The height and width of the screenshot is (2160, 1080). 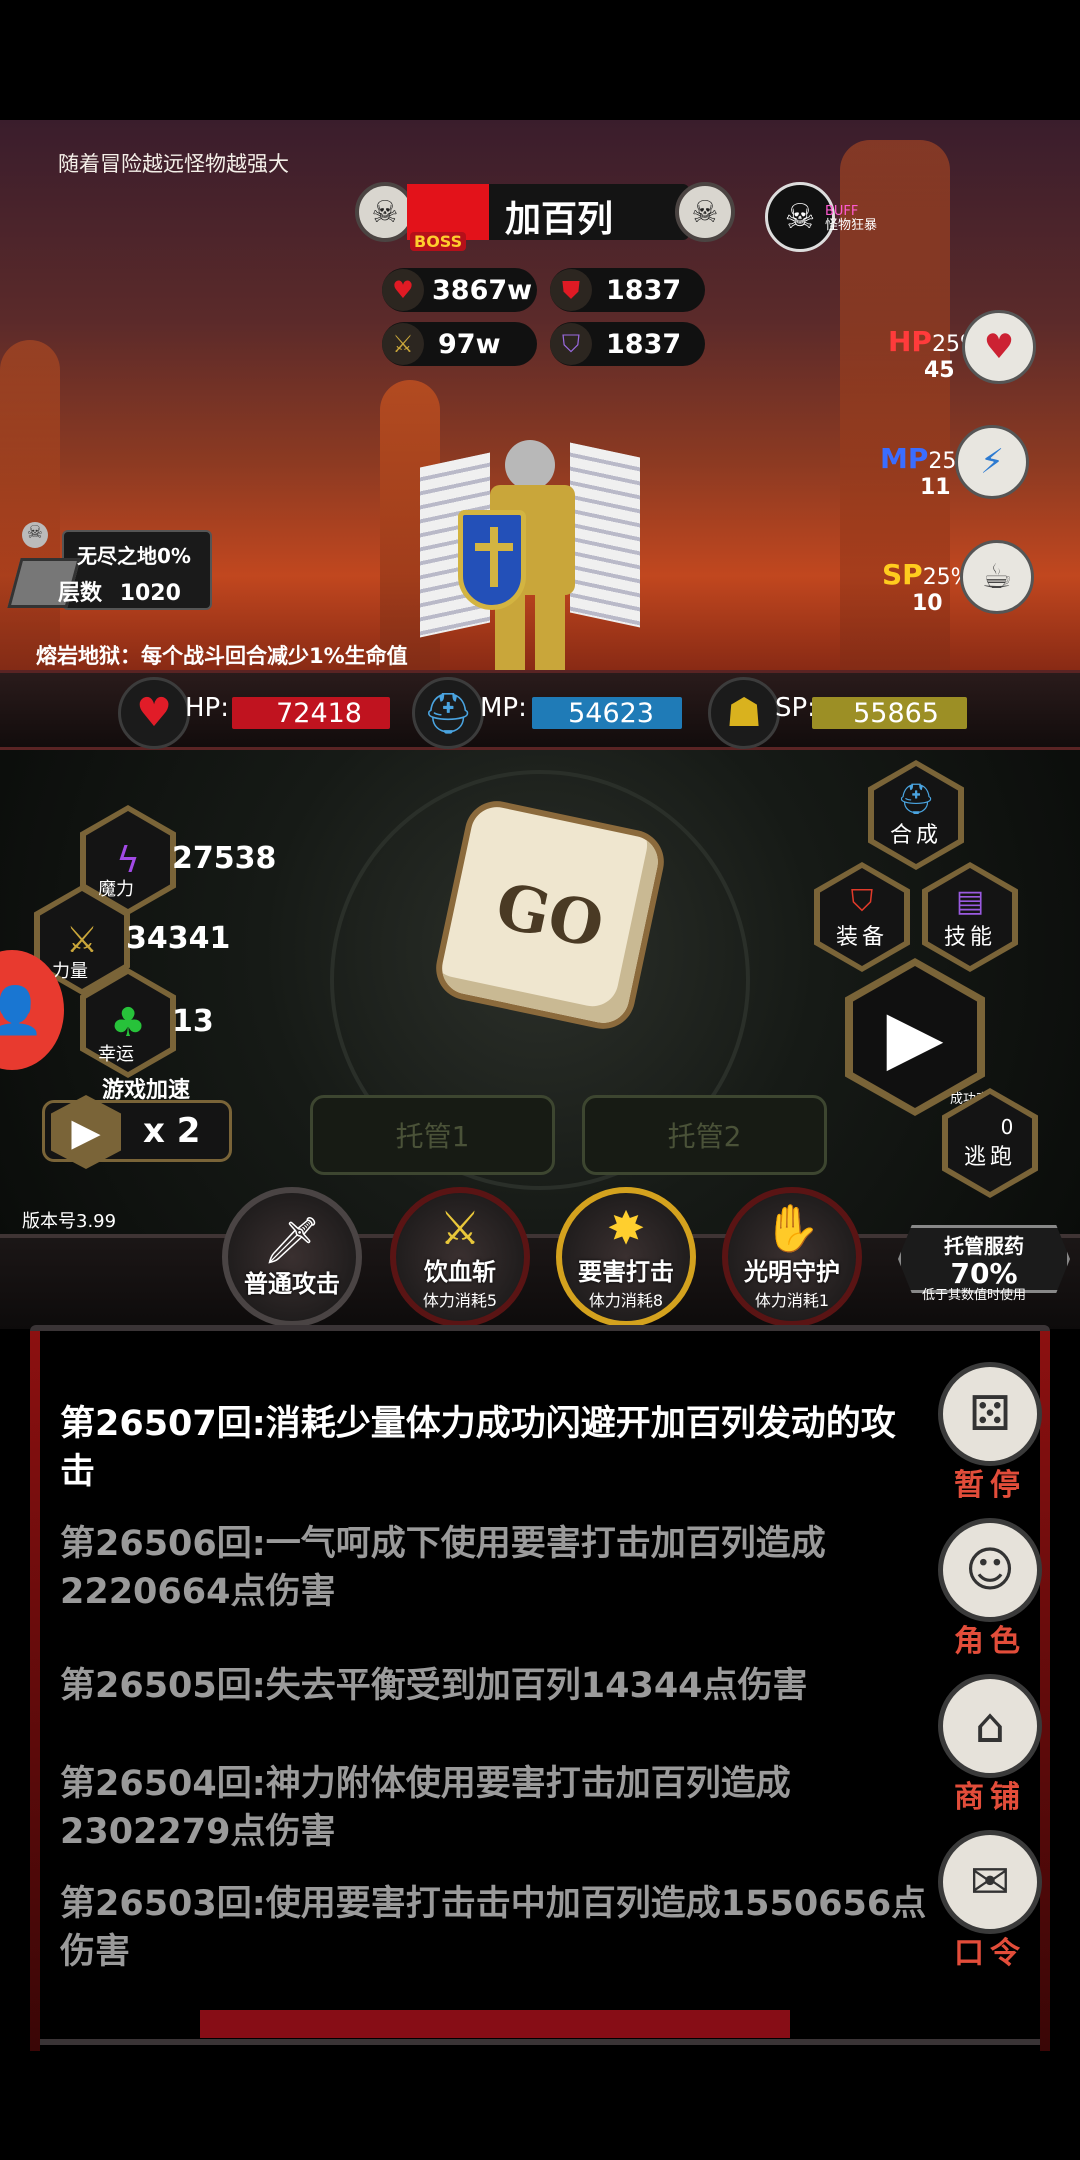 I want to click on hp-potion-icon: ♥, so click(x=999, y=347).